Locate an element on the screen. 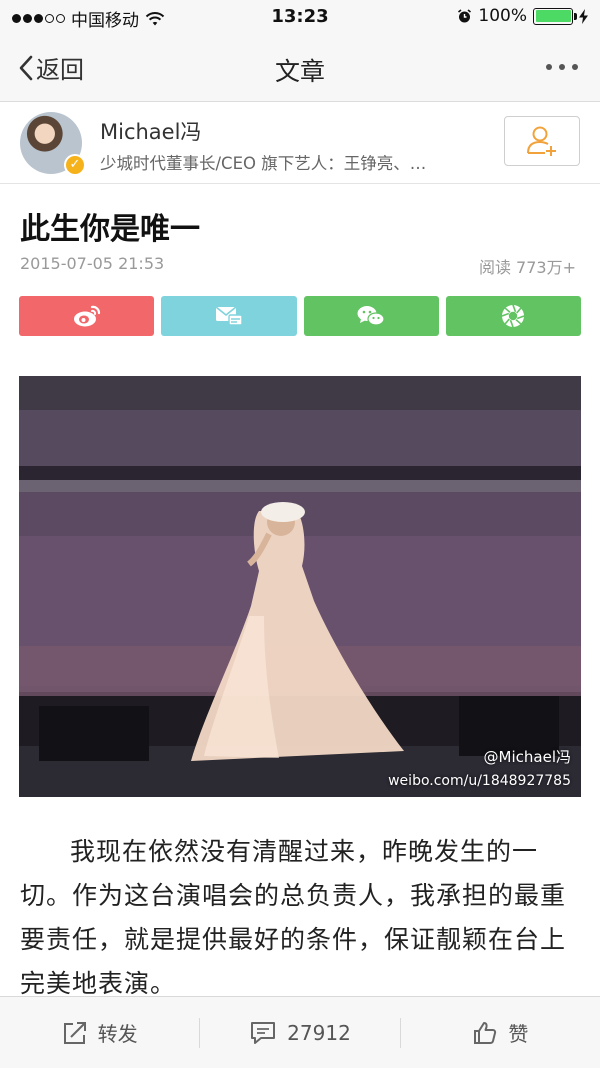  bottom-toolbar: 转发 27912 赞 is located at coordinates (300, 1032).